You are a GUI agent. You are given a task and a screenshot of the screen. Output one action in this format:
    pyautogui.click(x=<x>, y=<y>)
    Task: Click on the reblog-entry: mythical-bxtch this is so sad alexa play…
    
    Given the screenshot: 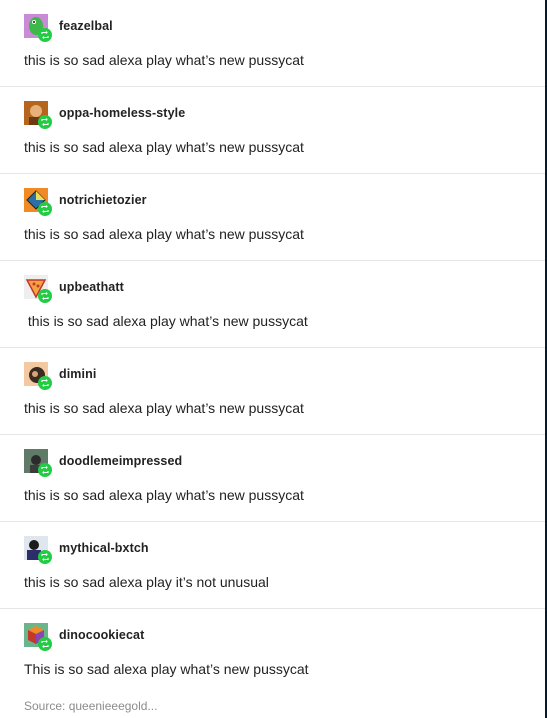 What is the action you would take?
    pyautogui.click(x=272, y=565)
    